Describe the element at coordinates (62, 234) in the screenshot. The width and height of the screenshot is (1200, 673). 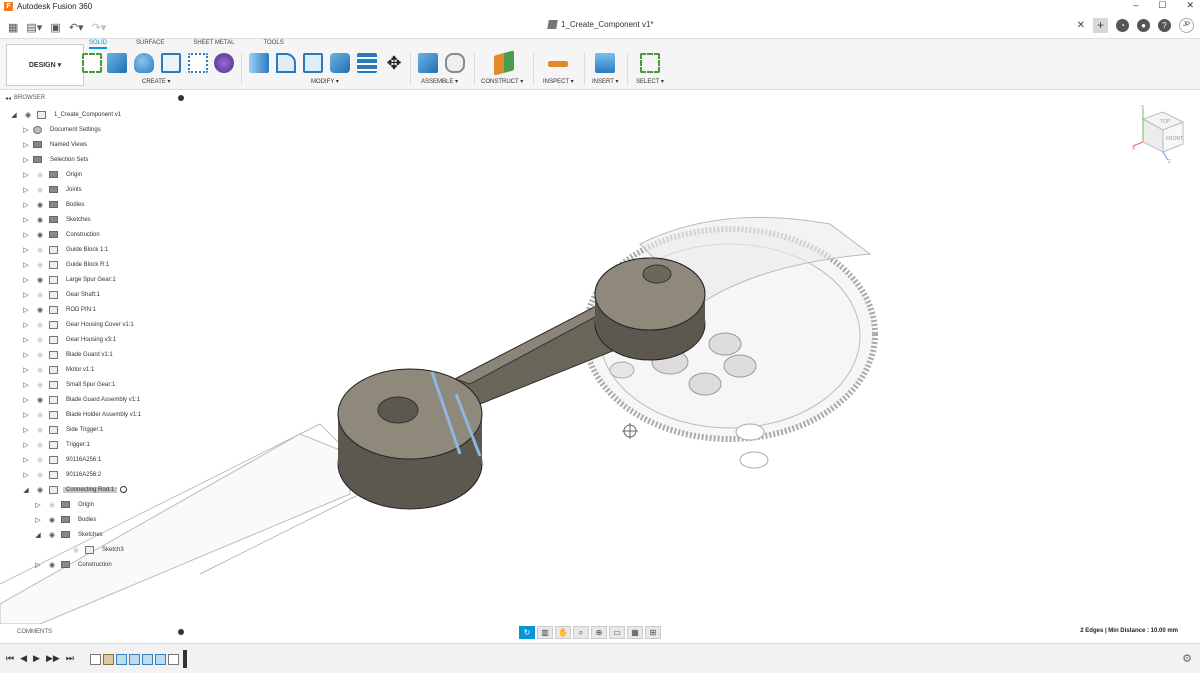
I see `browser-item: ▷ ◉ Construction` at that location.